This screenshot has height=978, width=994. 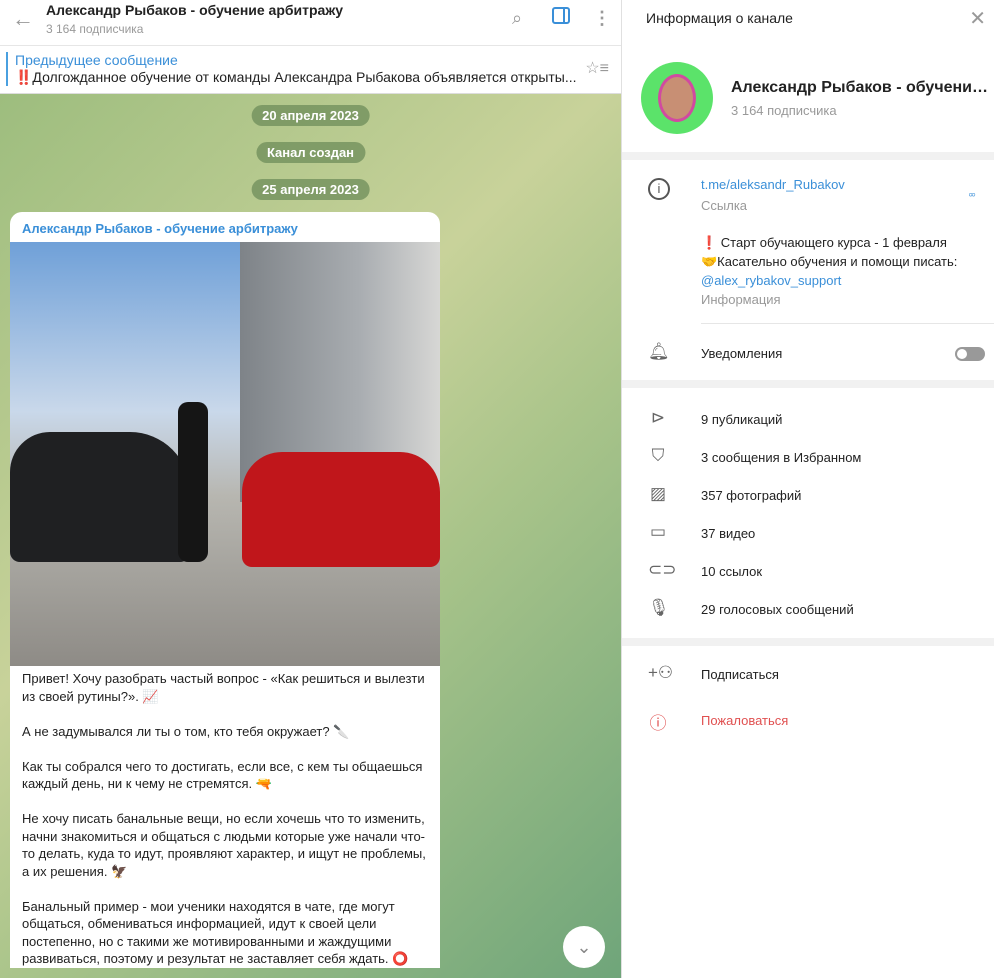 What do you see at coordinates (658, 417) in the screenshot?
I see `play-icon: ⊳` at bounding box center [658, 417].